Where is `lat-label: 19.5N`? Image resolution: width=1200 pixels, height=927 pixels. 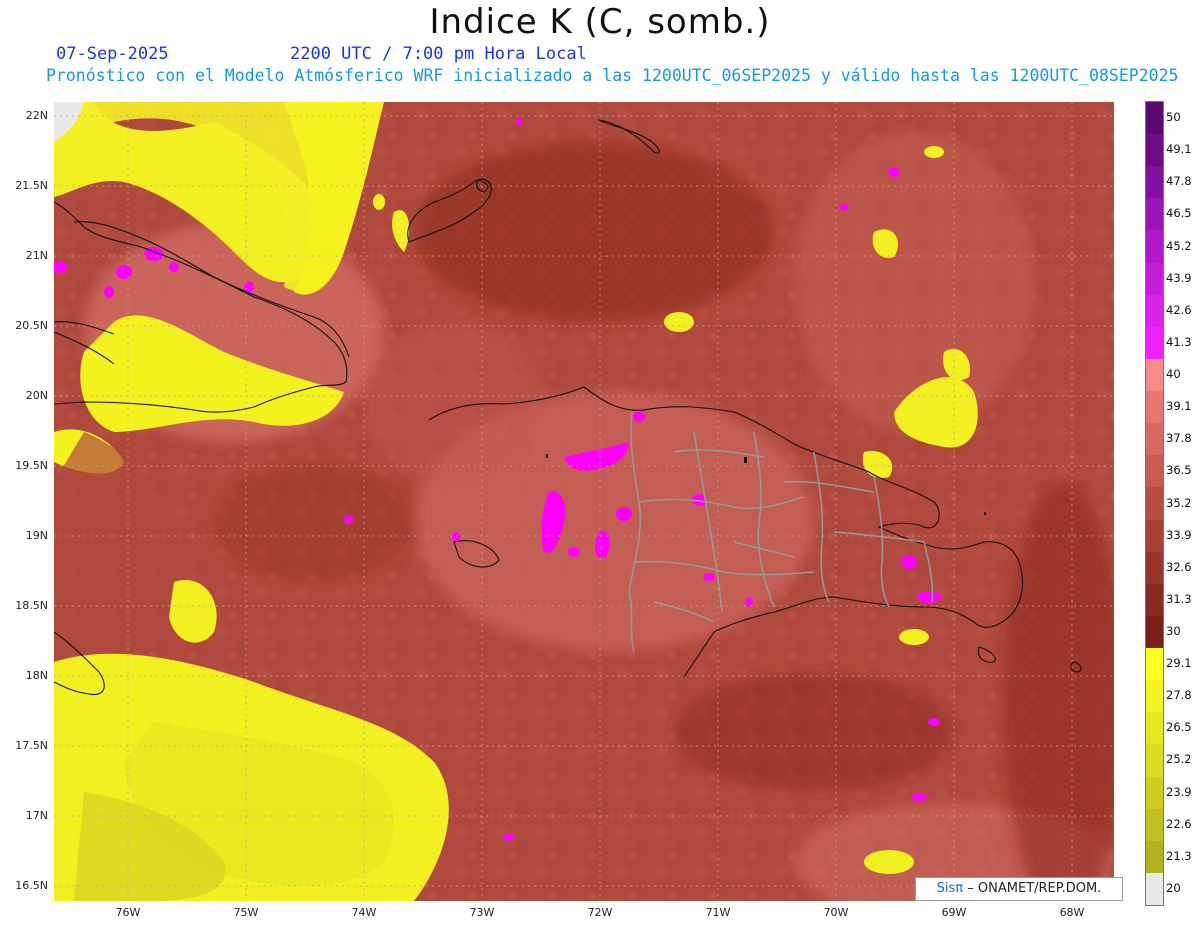 lat-label: 19.5N is located at coordinates (31, 465).